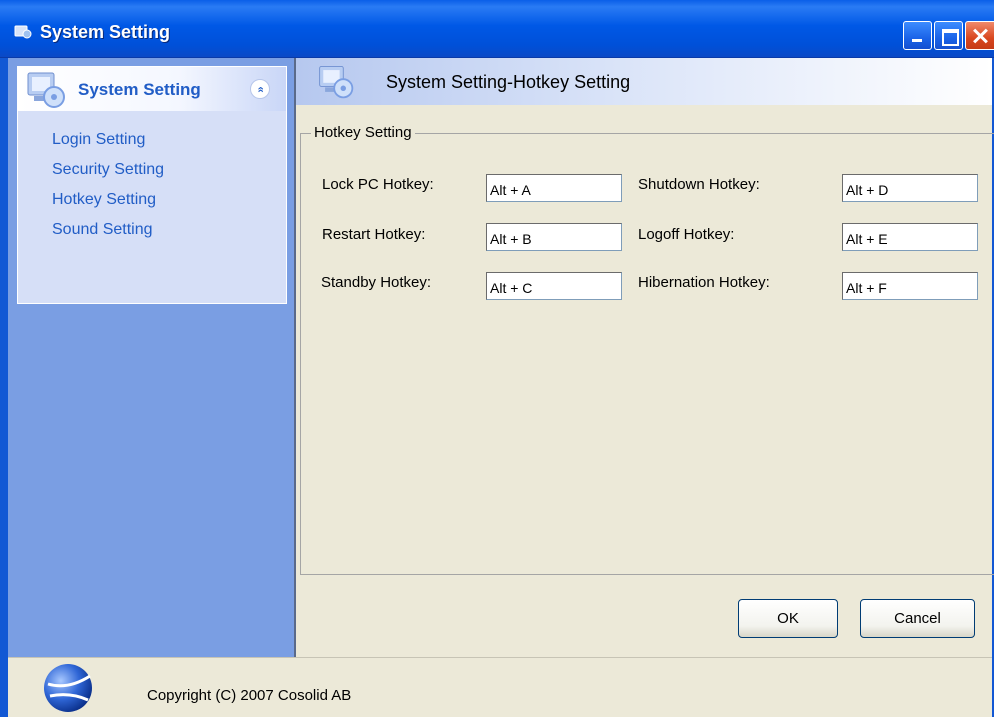 The height and width of the screenshot is (717, 994). What do you see at coordinates (108, 200) in the screenshot?
I see `sidebar-item-hotkey: Hotkey Setting` at bounding box center [108, 200].